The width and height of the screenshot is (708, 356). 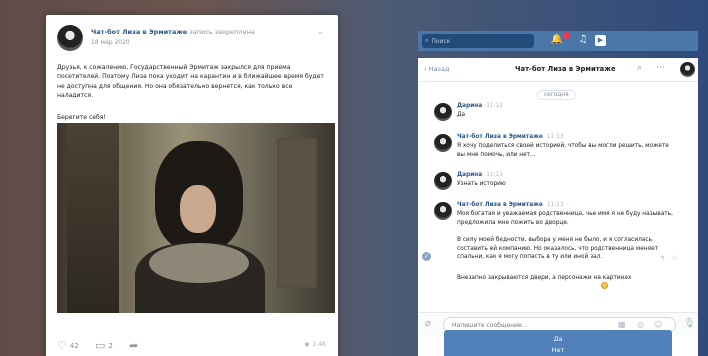 I want to click on chat-header: ‹ Назад Чат-бот Лиза в Эрмитаже ⌕ ⋯, so click(x=558, y=70).